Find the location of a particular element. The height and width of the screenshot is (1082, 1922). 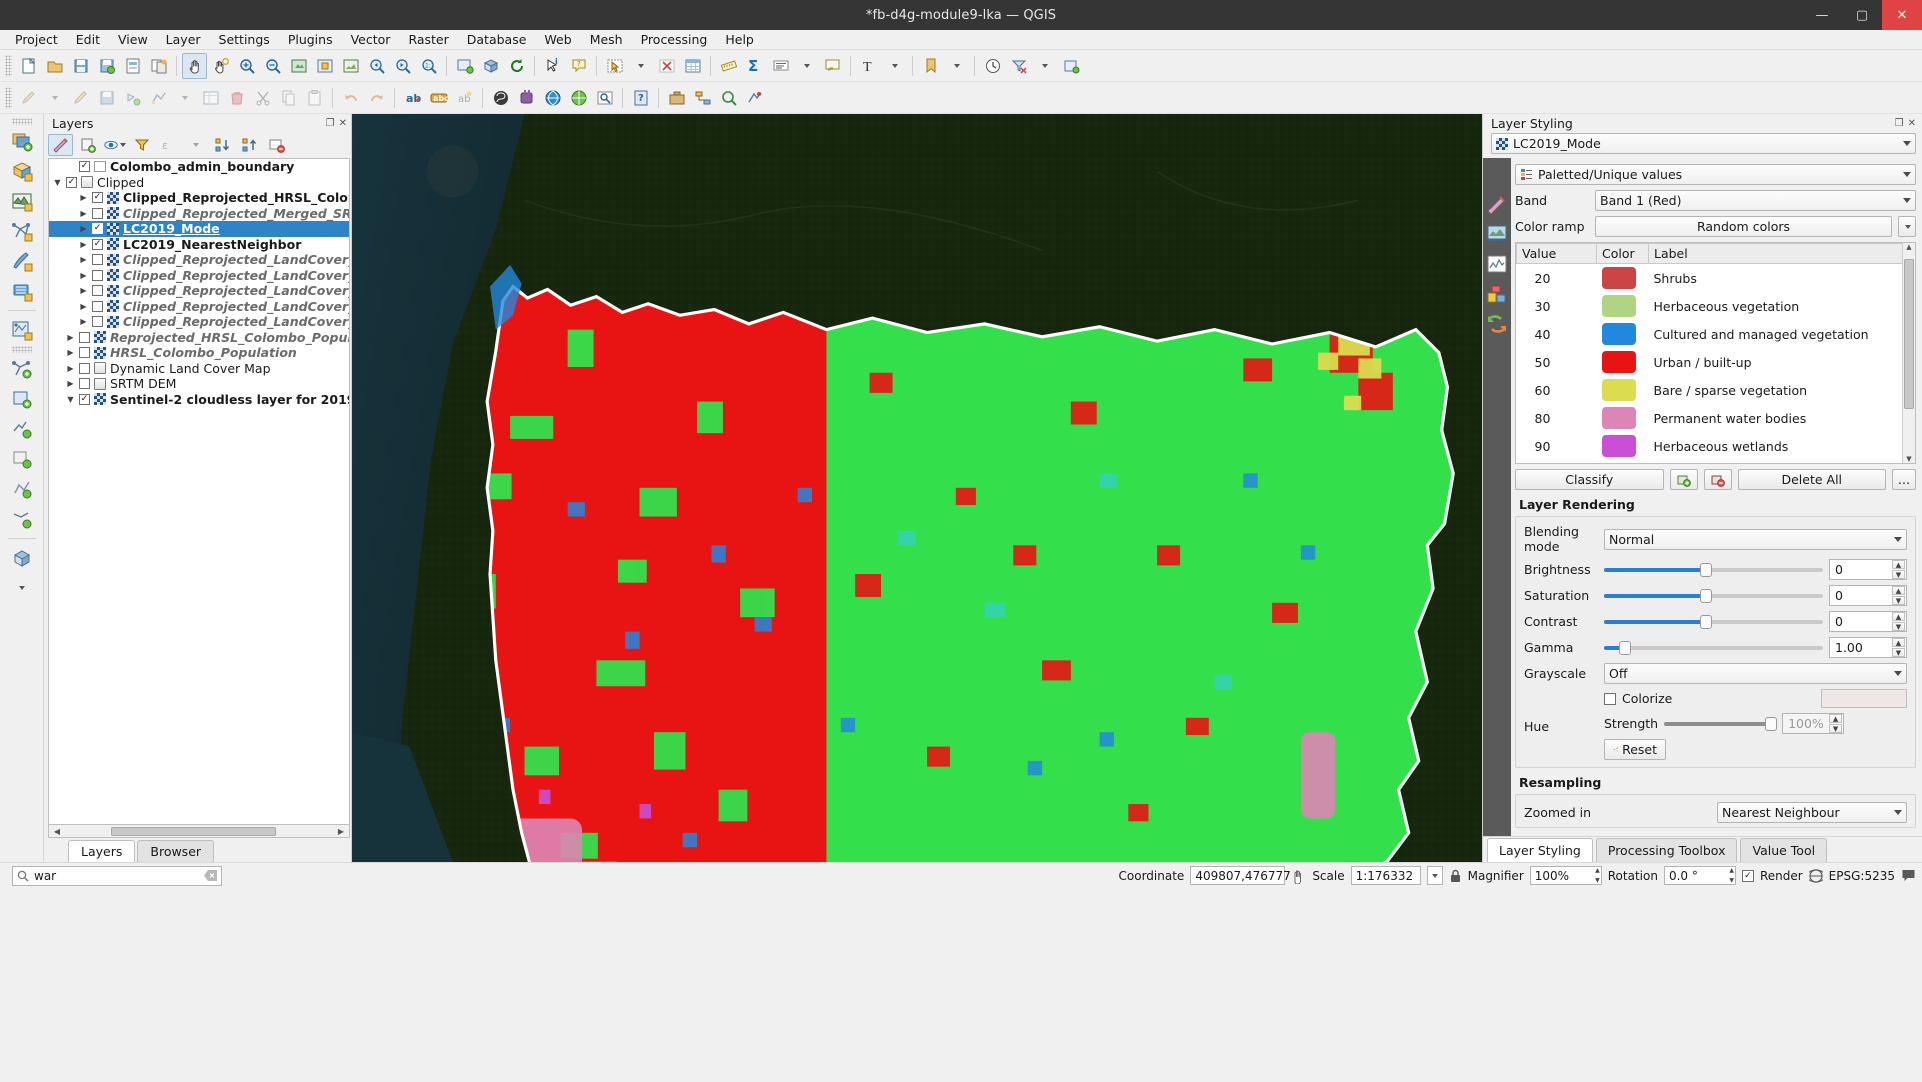

strength-spinbox: 100% ▲ ▼ is located at coordinates (1813, 723).